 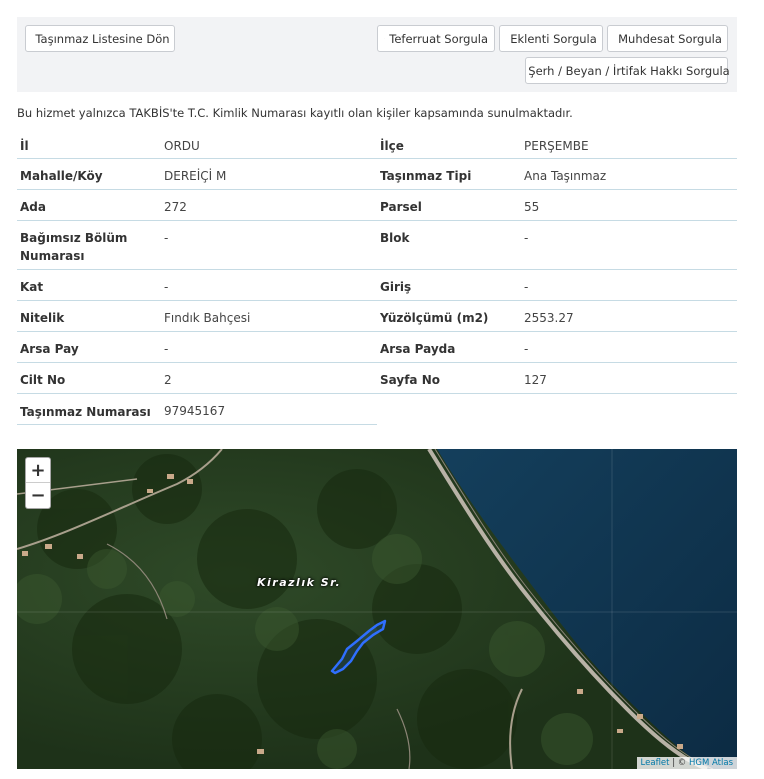 I want to click on zoom-out-button: −, so click(x=38, y=495).